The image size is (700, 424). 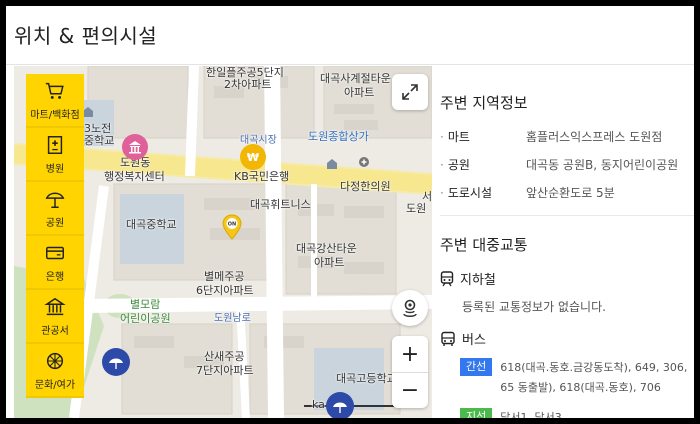 What do you see at coordinates (410, 390) in the screenshot?
I see `zoom-out-button: −` at bounding box center [410, 390].